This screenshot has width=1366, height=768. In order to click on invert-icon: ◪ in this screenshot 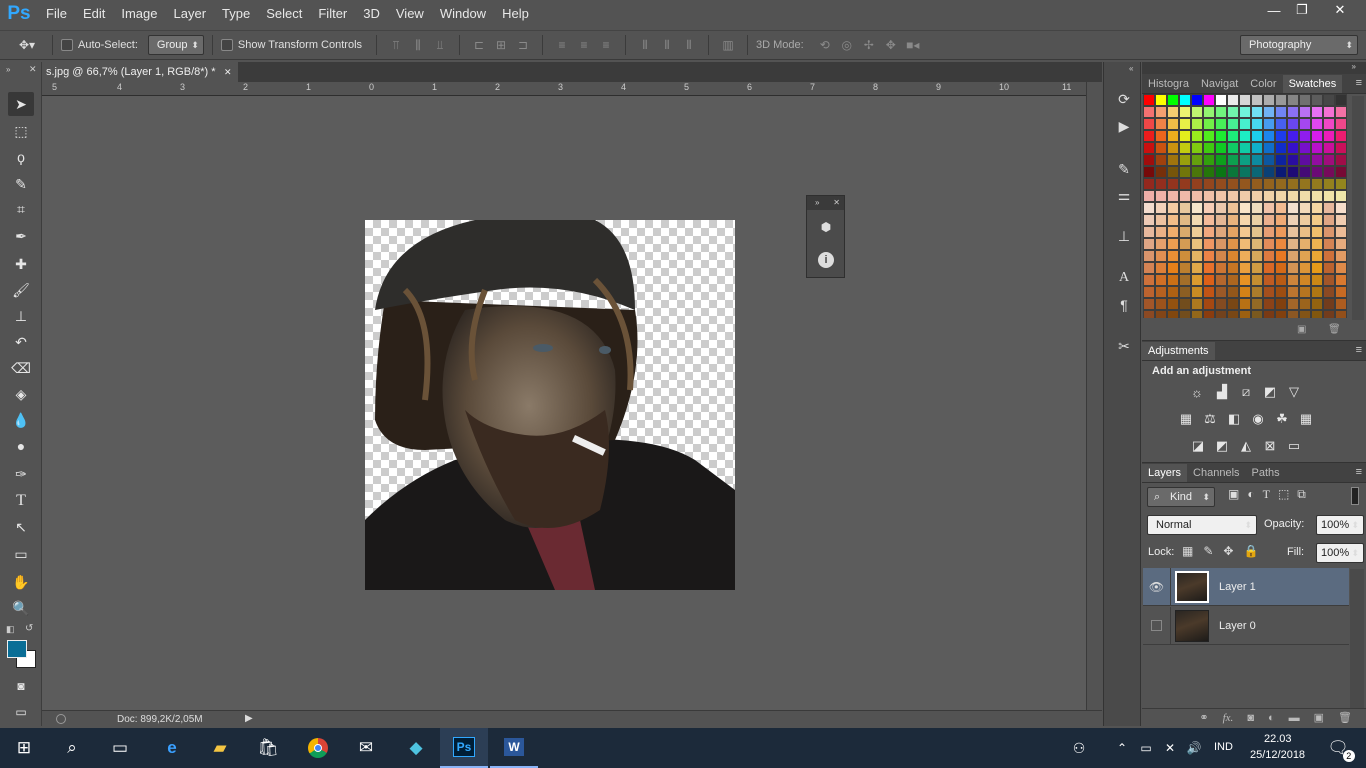, I will do `click(1198, 446)`.